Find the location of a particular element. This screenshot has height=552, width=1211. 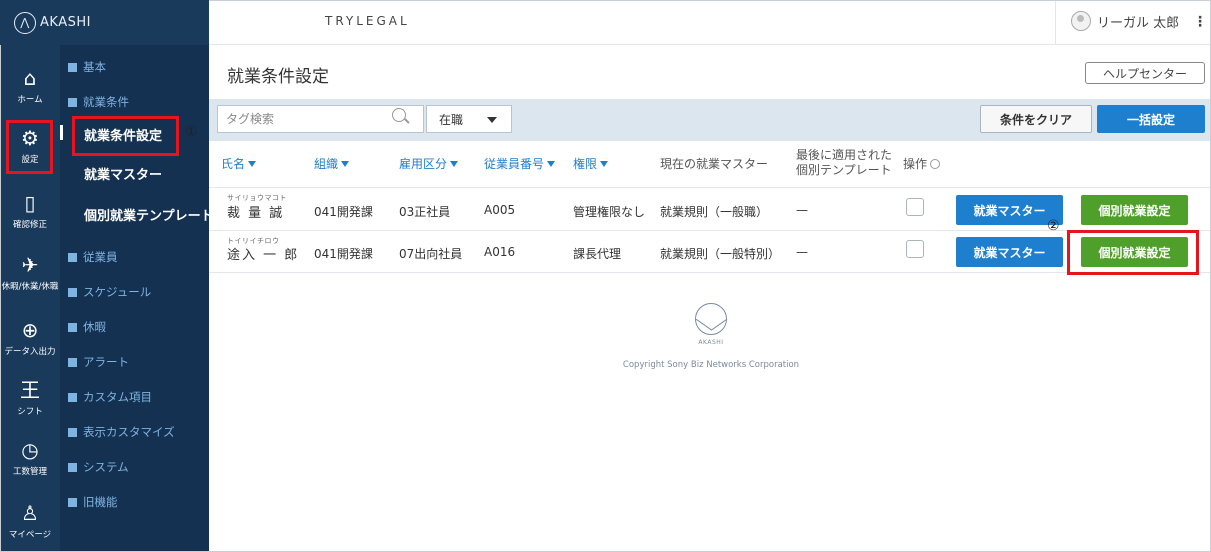

emp-no-cell: A016 is located at coordinates (500, 252).